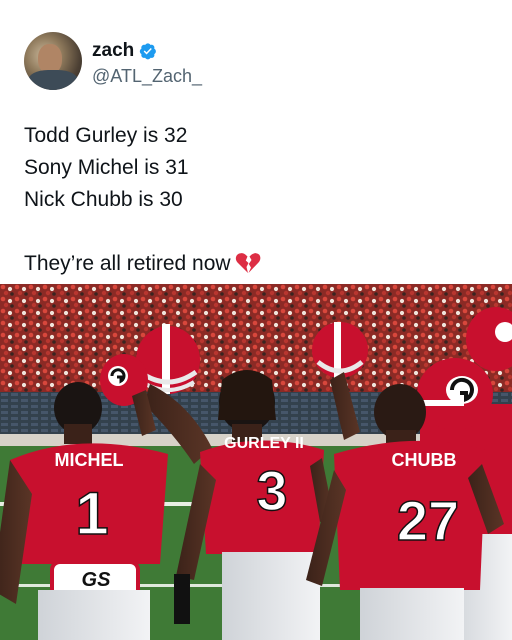  What do you see at coordinates (256, 62) in the screenshot?
I see `tweet-header: zach @ATL_Zach_` at bounding box center [256, 62].